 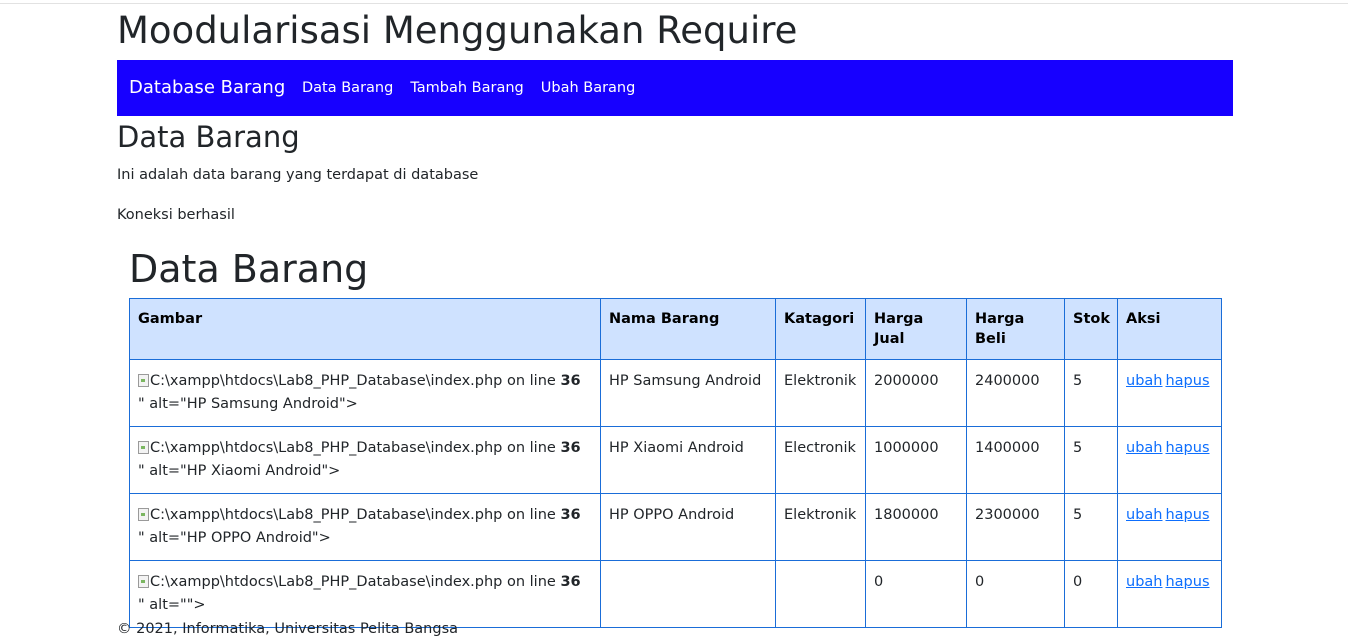 I want to click on column-header-katagori: Katagori, so click(x=820, y=329).